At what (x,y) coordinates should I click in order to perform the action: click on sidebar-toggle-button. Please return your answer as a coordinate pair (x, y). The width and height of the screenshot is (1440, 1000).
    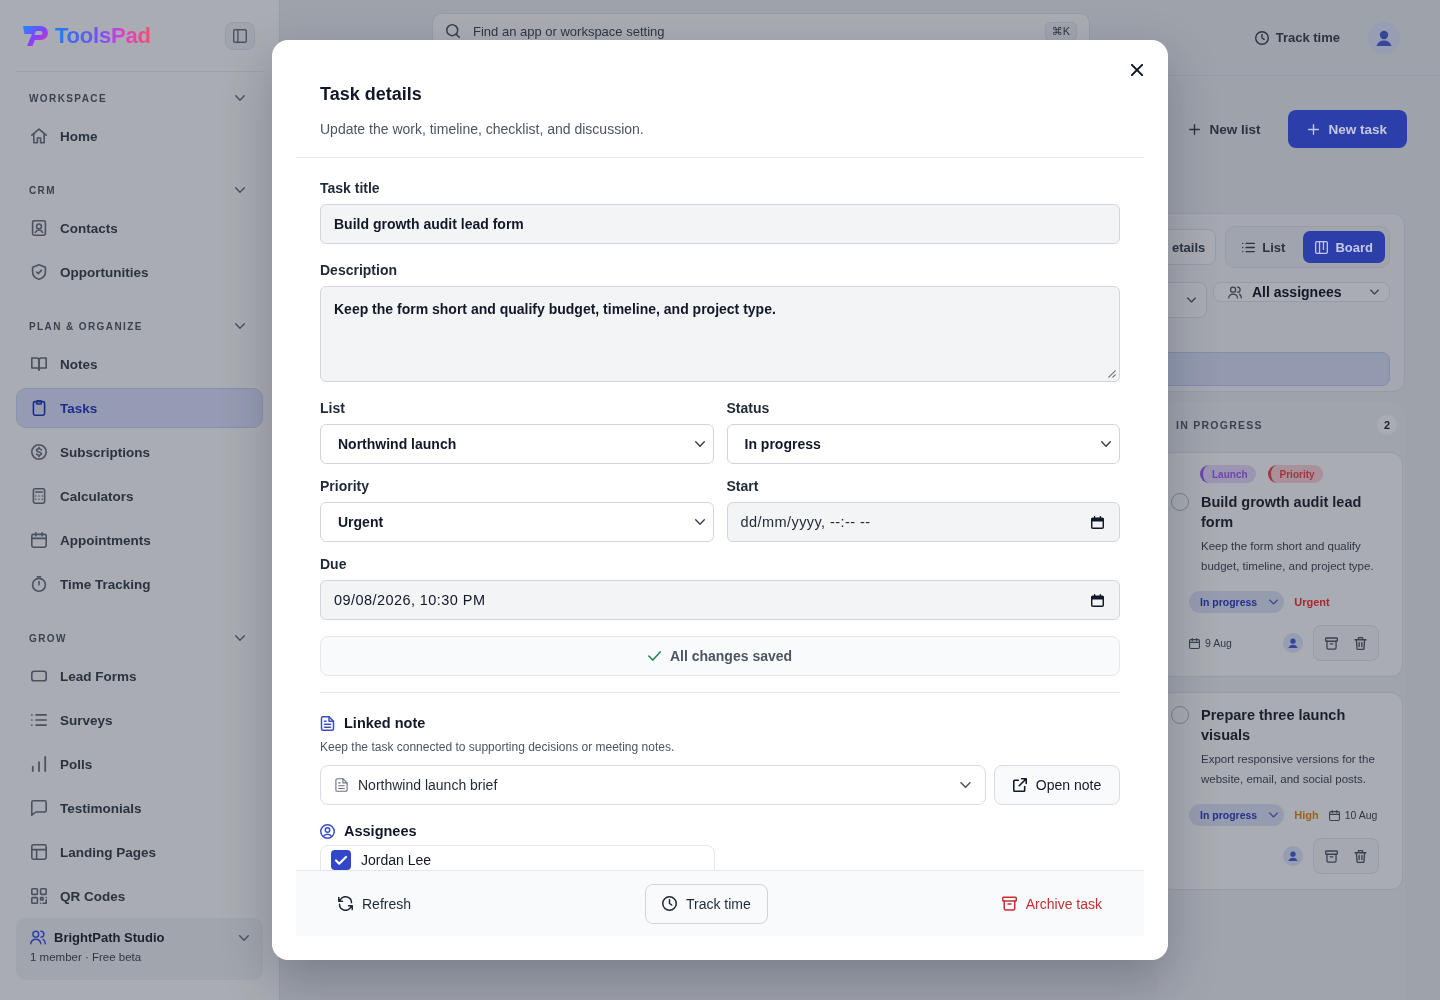
    Looking at the image, I should click on (240, 35).